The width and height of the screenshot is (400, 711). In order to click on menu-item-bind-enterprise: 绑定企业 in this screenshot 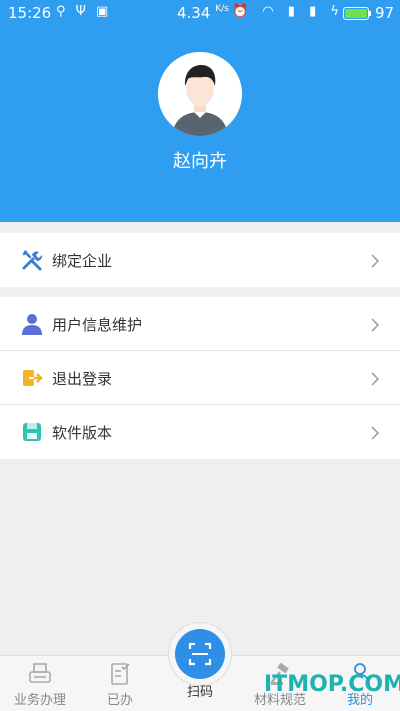, I will do `click(200, 260)`.